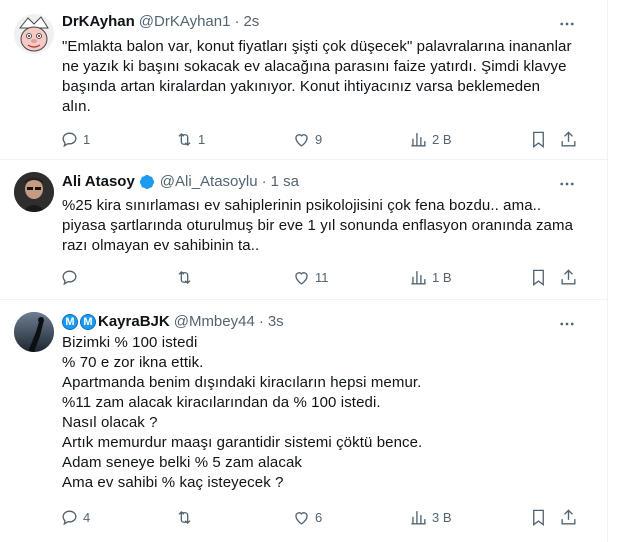 Image resolution: width=625 pixels, height=542 pixels. What do you see at coordinates (134, 322) in the screenshot?
I see `author-name: KayraBJK` at bounding box center [134, 322].